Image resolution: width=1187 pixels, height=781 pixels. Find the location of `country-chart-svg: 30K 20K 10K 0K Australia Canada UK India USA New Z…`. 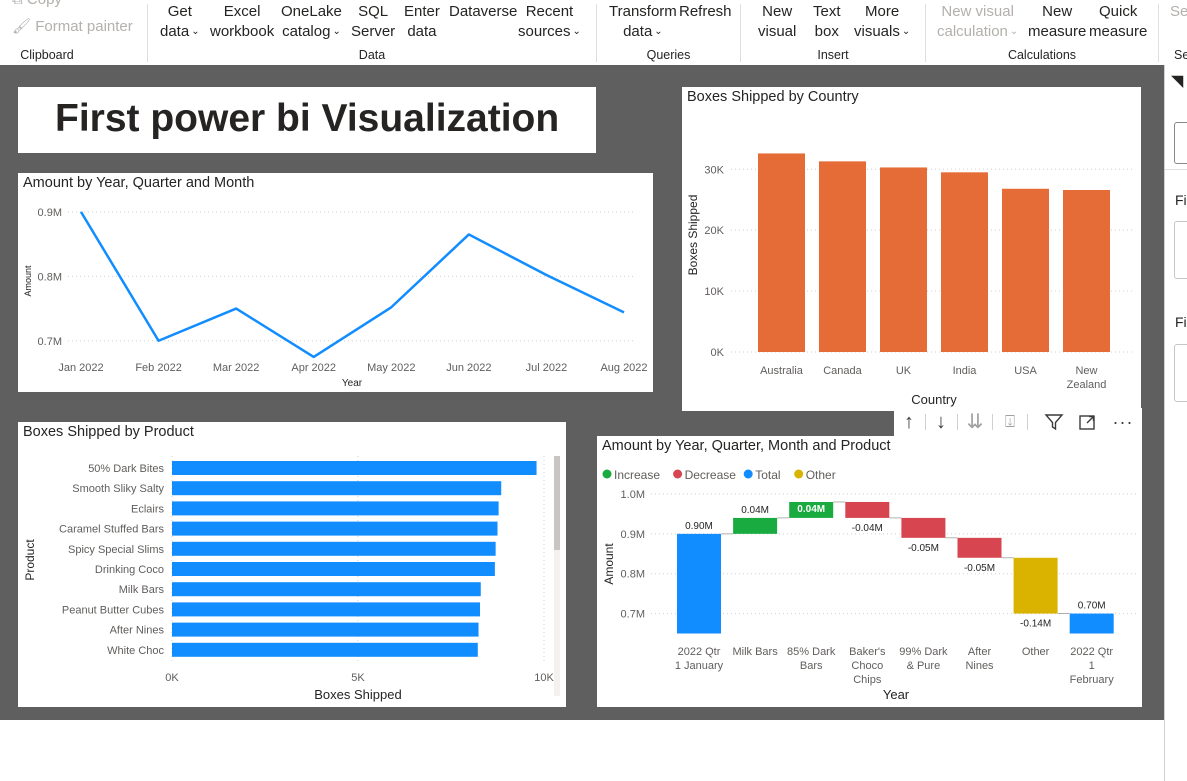

country-chart-svg: 30K 20K 10K 0K Australia Canada UK India USA New Z… is located at coordinates (910, 280).